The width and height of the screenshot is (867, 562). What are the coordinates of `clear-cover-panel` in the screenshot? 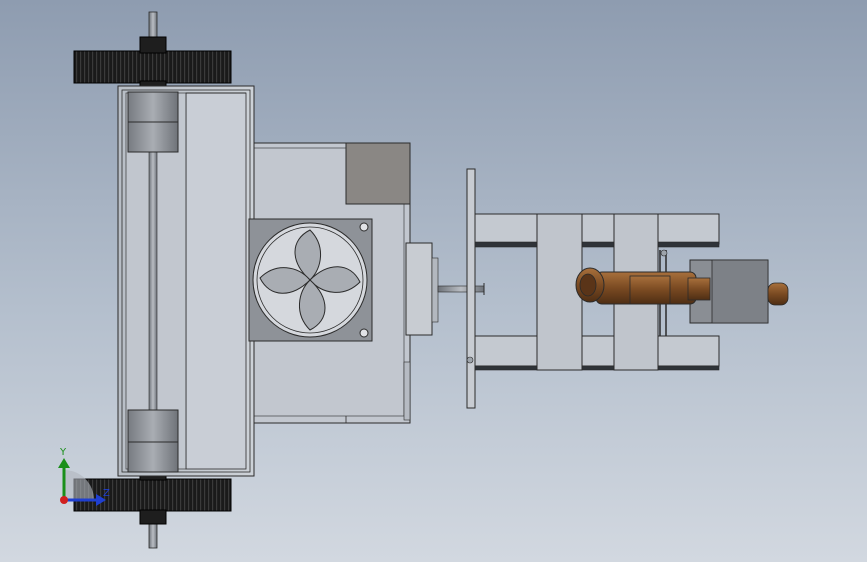 It's located at (216, 281).